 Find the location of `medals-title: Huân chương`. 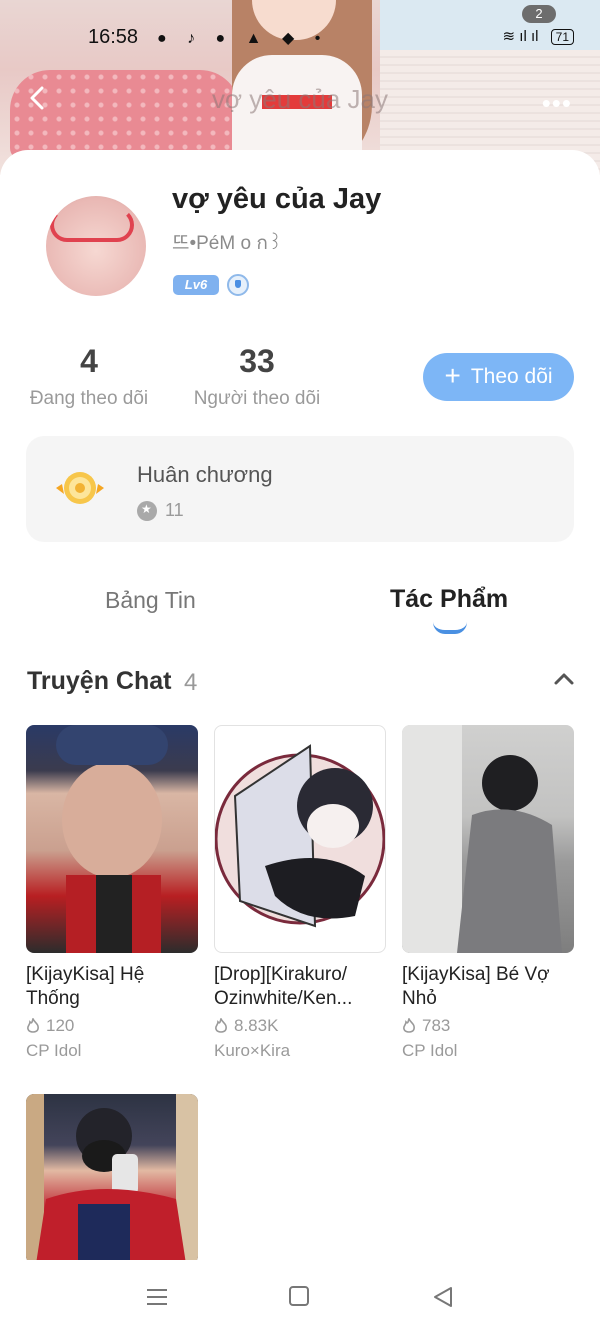

medals-title: Huân chương is located at coordinates (205, 474).